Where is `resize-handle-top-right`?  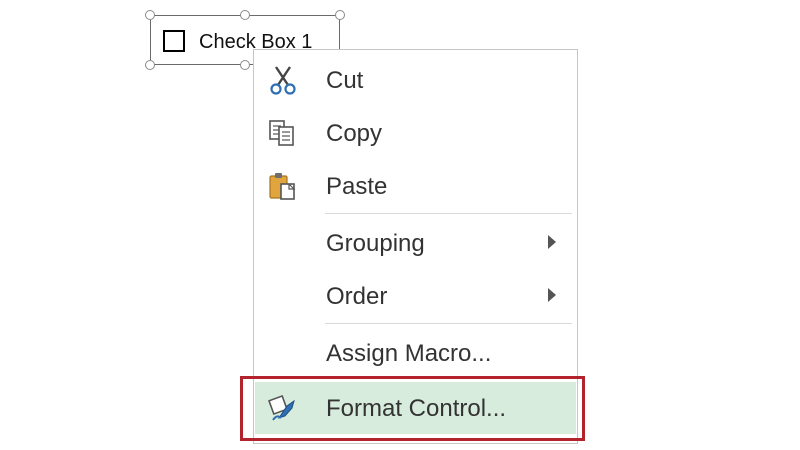
resize-handle-top-right is located at coordinates (340, 15).